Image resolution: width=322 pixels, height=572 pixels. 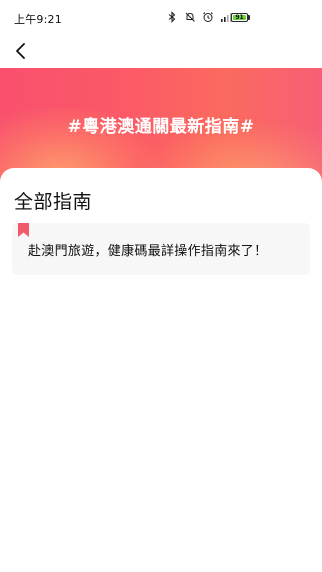 I want to click on chevron-left-icon, so click(x=20, y=51).